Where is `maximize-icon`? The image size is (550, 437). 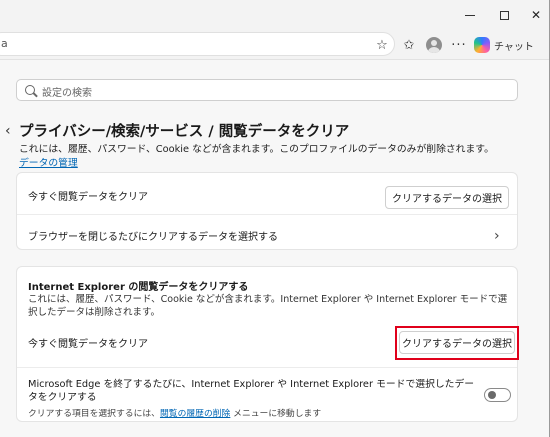 maximize-icon is located at coordinates (504, 15).